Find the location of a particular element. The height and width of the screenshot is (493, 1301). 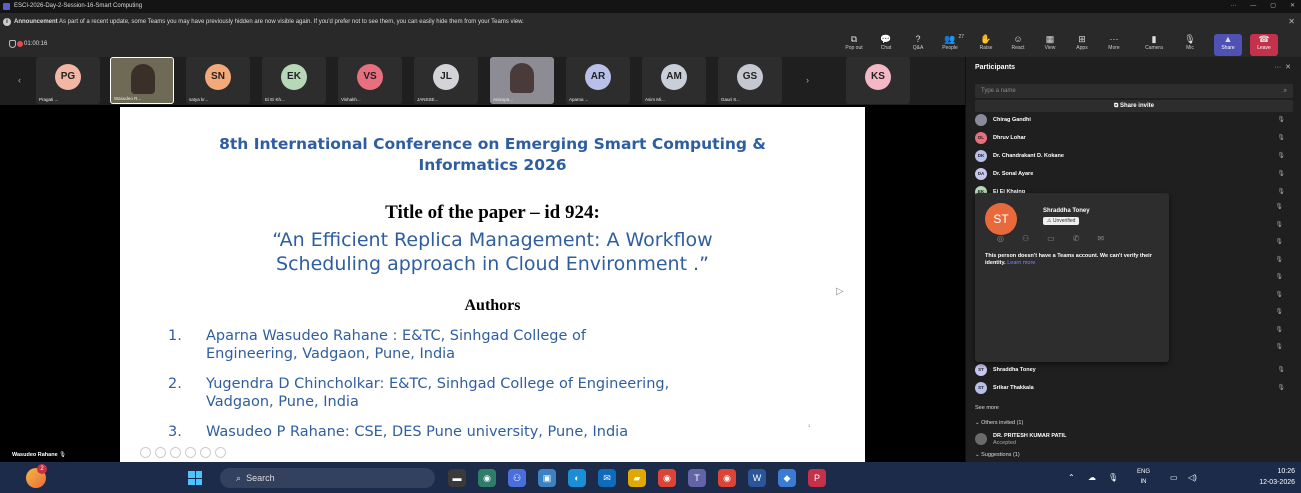

video-feed is located at coordinates (143, 79).